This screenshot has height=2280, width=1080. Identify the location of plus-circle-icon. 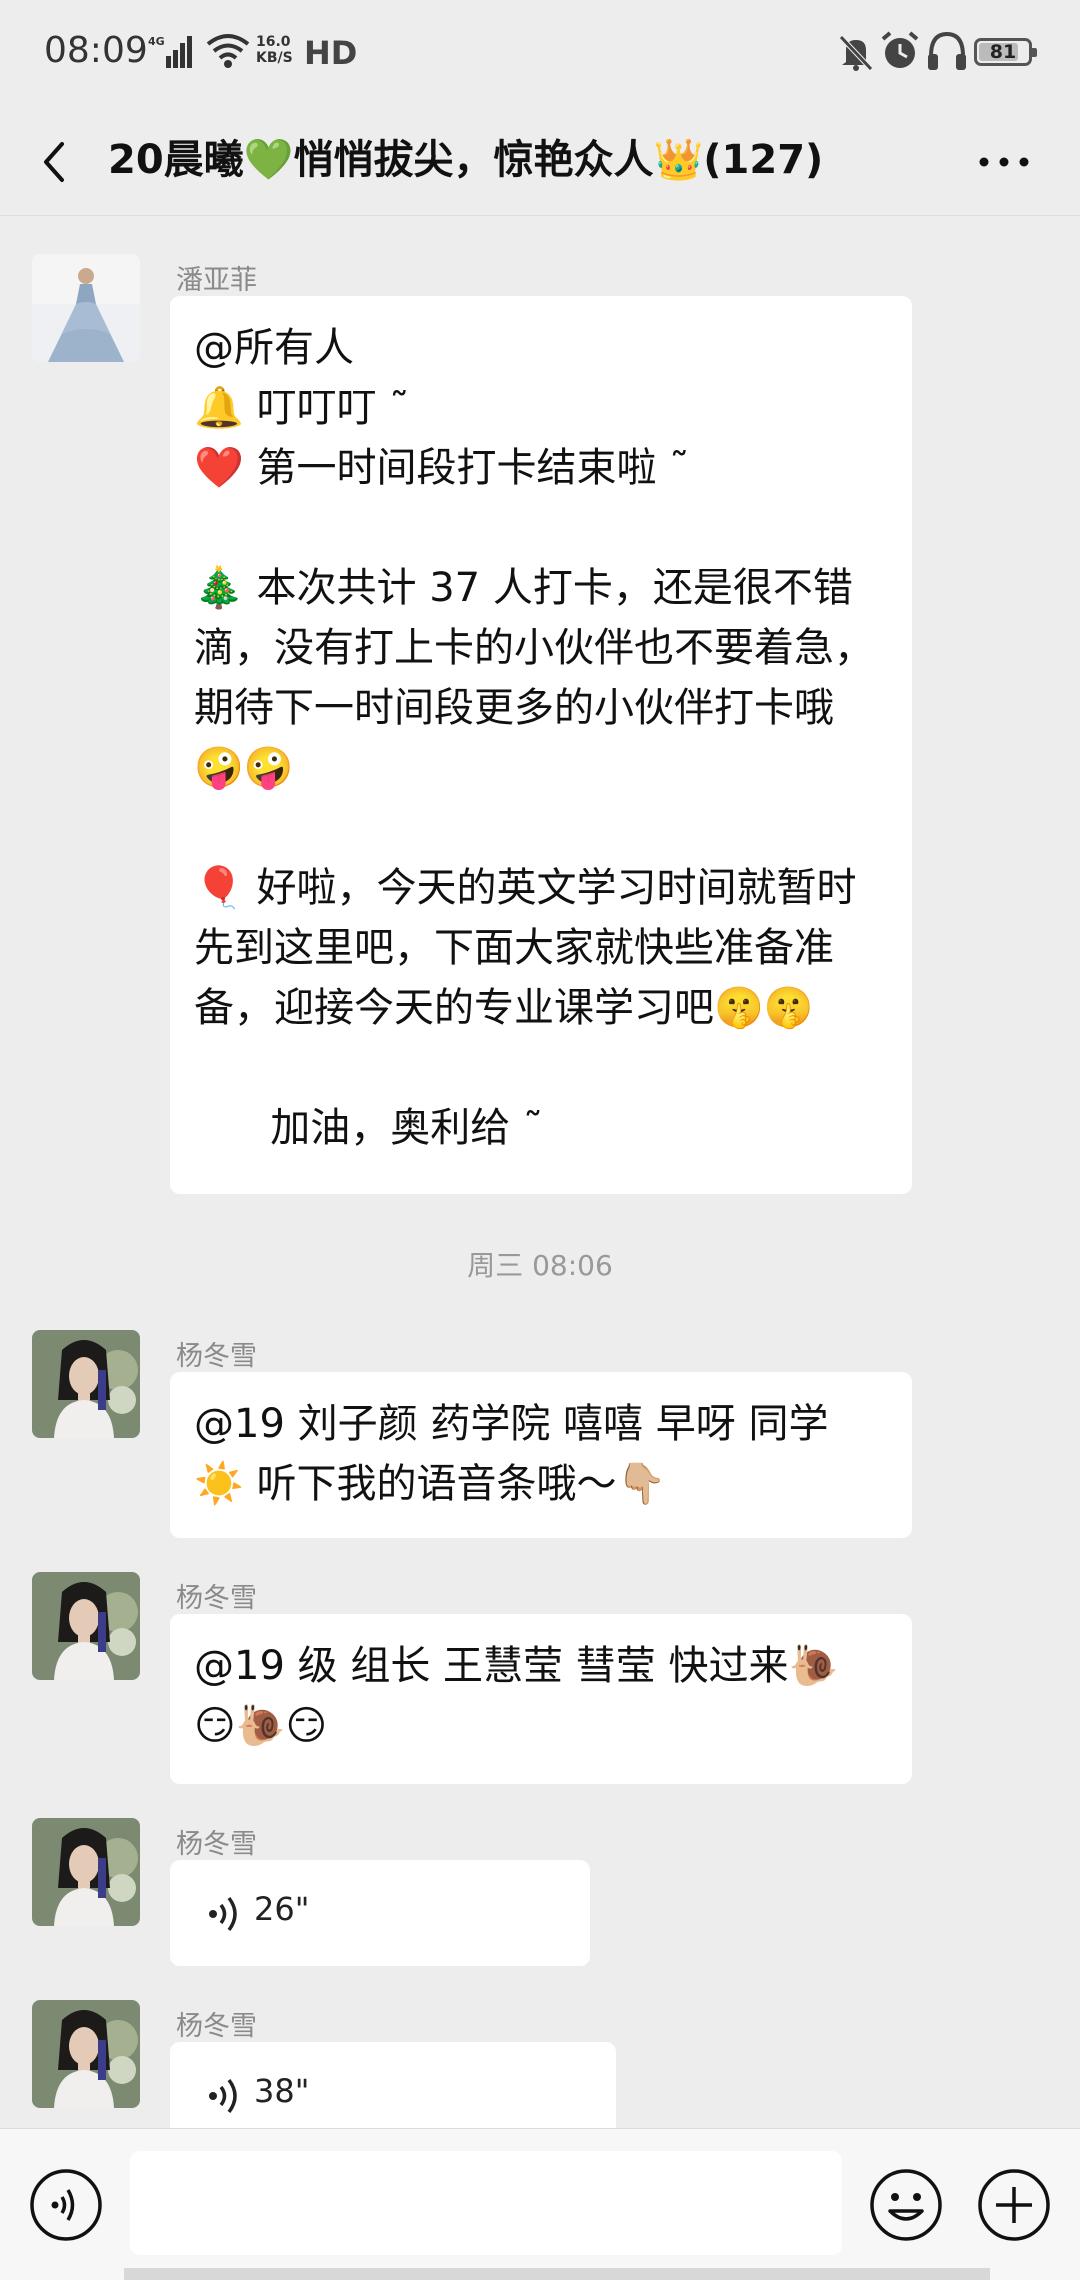
(1014, 2205).